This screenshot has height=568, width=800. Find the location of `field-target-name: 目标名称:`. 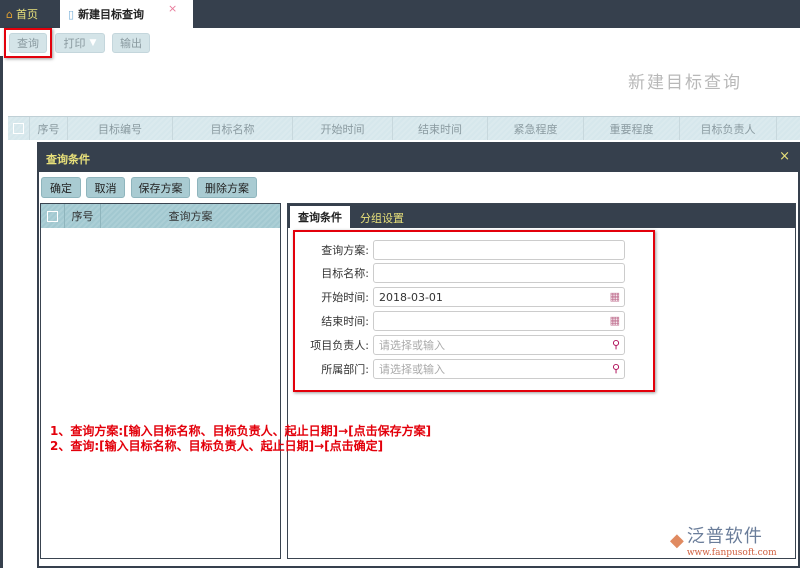

field-target-name: 目标名称: is located at coordinates (465, 273).